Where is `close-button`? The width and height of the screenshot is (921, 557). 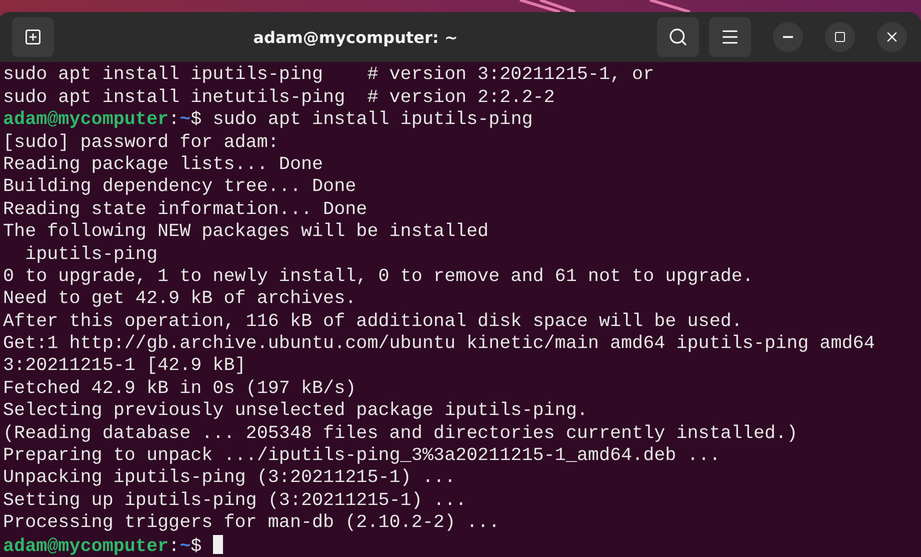 close-button is located at coordinates (892, 37).